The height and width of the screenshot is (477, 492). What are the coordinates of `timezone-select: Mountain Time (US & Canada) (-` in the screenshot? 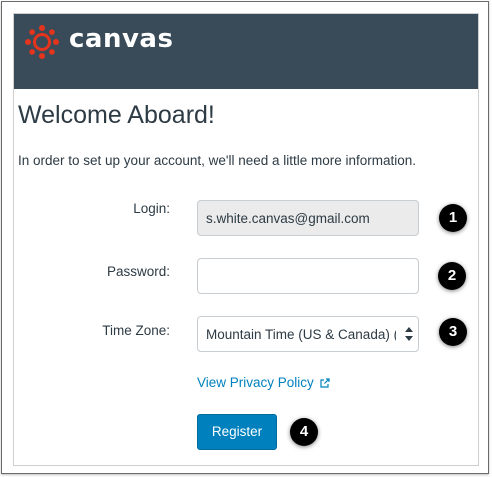 It's located at (308, 334).